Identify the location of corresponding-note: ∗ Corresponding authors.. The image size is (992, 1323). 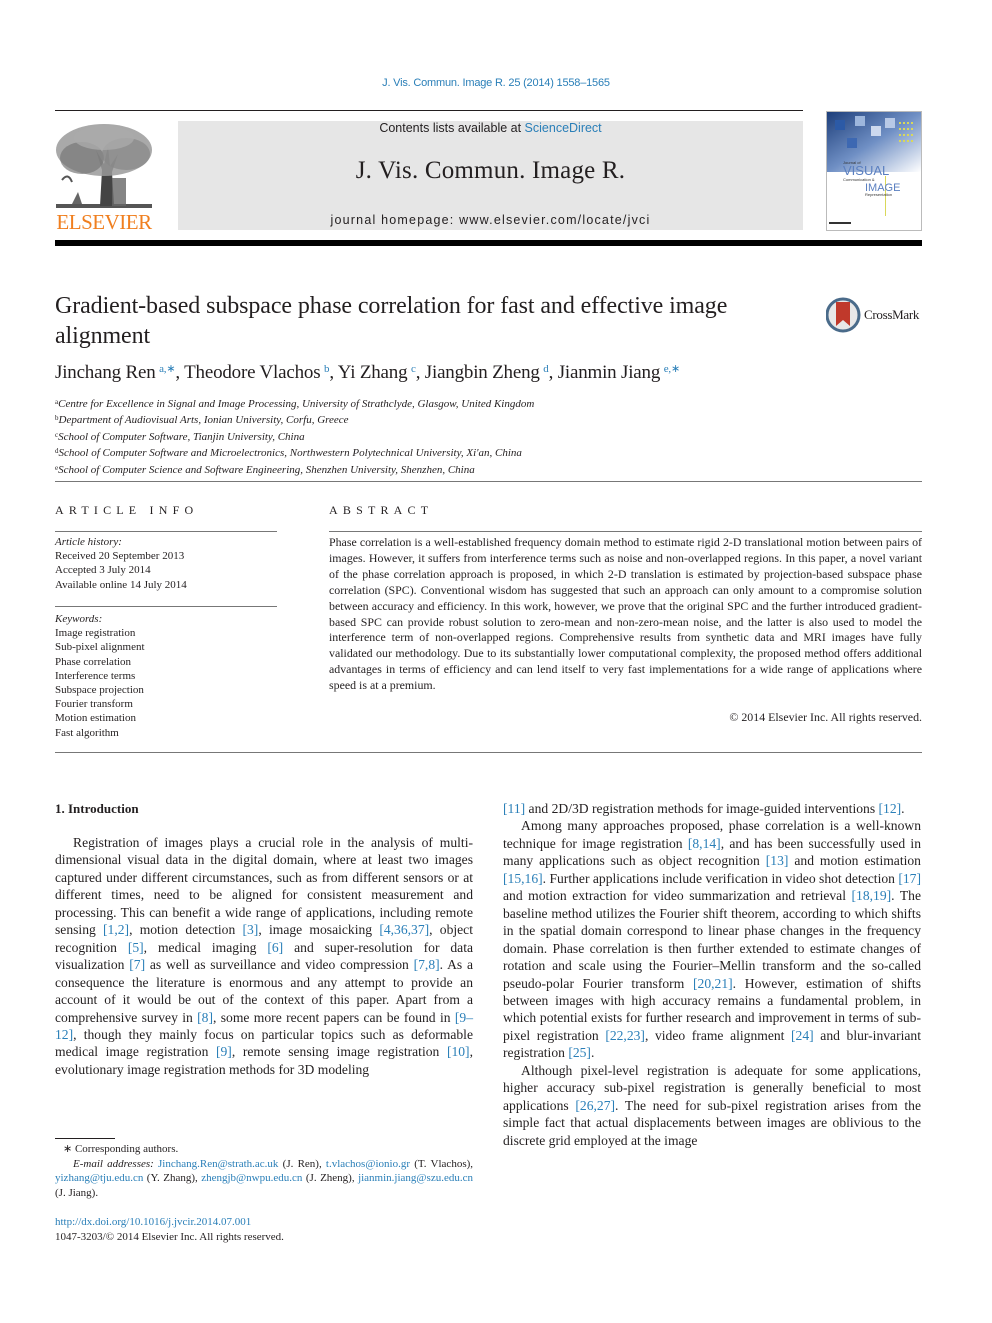
(121, 1149).